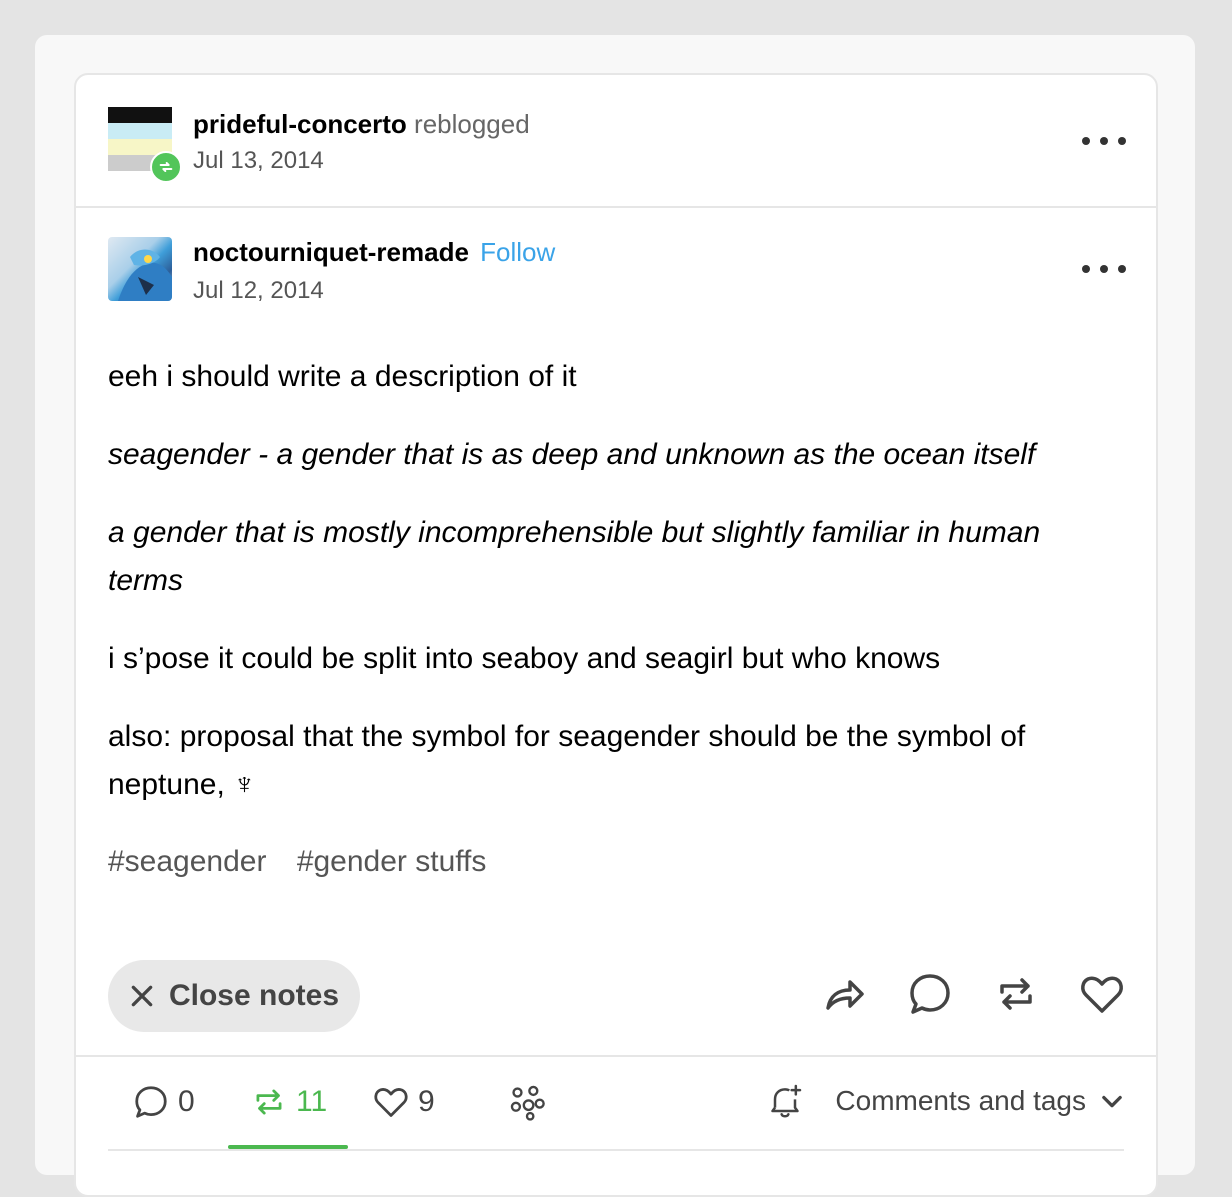  I want to click on tab-replies: 0, so click(163, 1102).